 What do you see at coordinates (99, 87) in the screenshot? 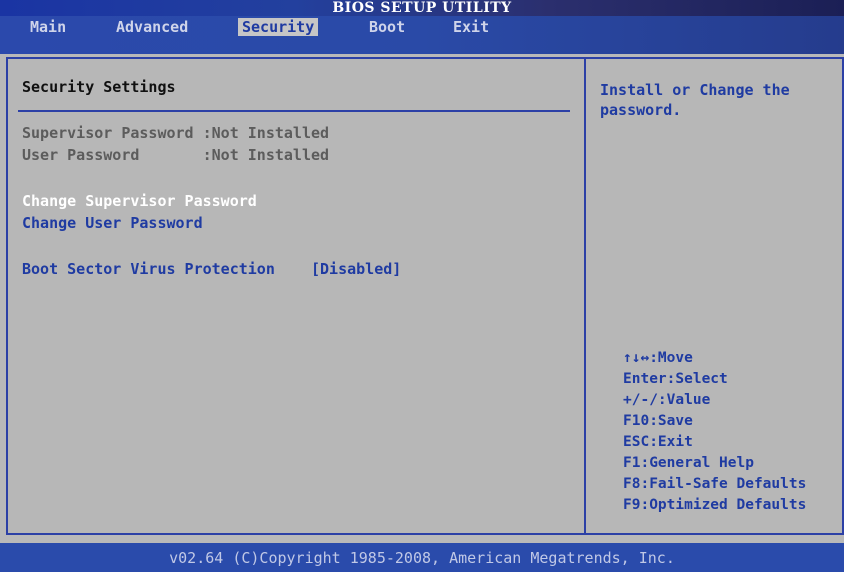
I see `section-title: Security Settings` at bounding box center [99, 87].